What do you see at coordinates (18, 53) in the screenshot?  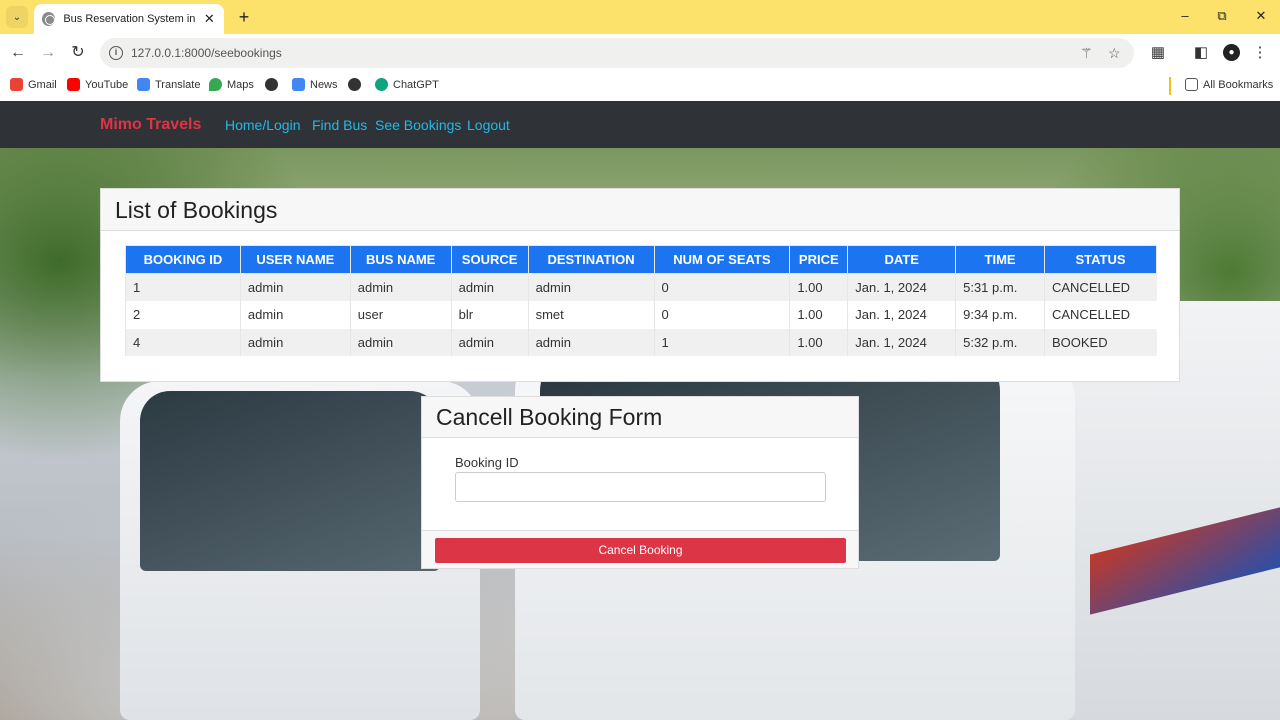 I see `back-arrow-icon: ←` at bounding box center [18, 53].